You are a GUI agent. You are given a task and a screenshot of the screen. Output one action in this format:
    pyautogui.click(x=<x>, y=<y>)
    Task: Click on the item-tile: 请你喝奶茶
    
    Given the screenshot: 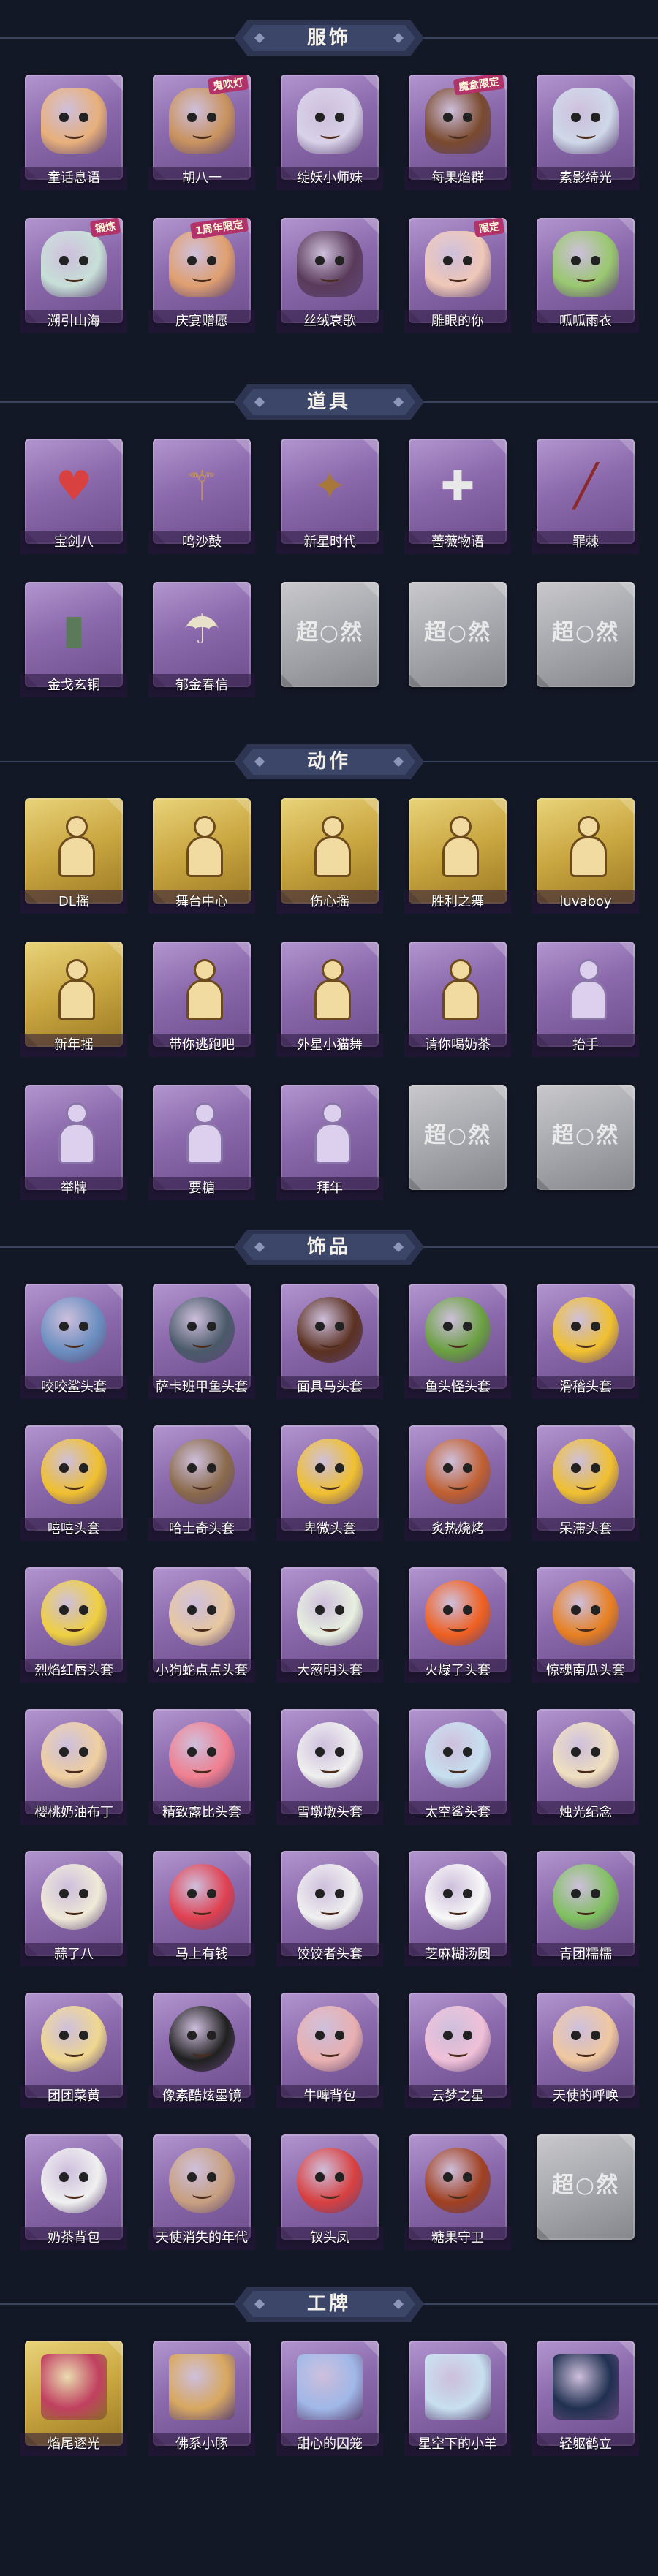 What is the action you would take?
    pyautogui.click(x=458, y=1003)
    